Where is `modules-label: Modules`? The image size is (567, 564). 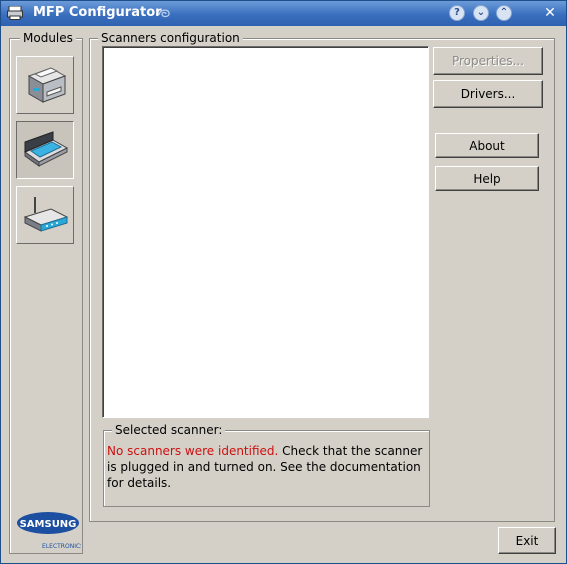 modules-label: Modules is located at coordinates (48, 38).